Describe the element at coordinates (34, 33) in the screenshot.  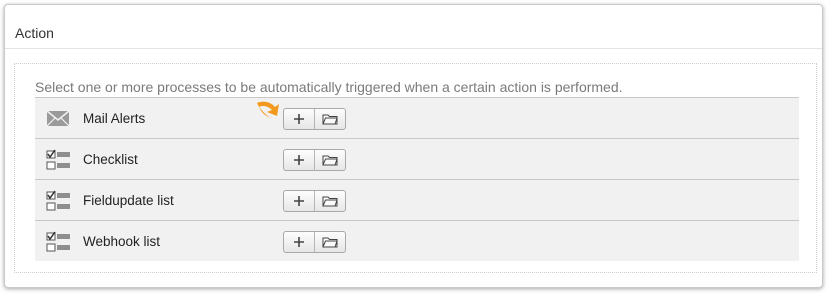
I see `section-title: Action` at that location.